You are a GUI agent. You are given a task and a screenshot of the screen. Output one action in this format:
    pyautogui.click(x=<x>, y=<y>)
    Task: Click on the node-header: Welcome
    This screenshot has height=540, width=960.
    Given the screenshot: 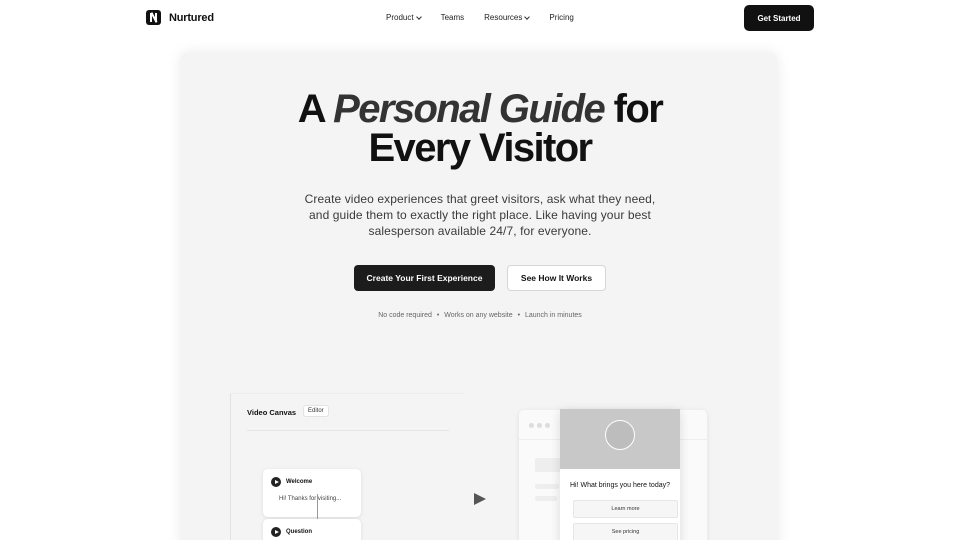 What is the action you would take?
    pyautogui.click(x=291, y=482)
    